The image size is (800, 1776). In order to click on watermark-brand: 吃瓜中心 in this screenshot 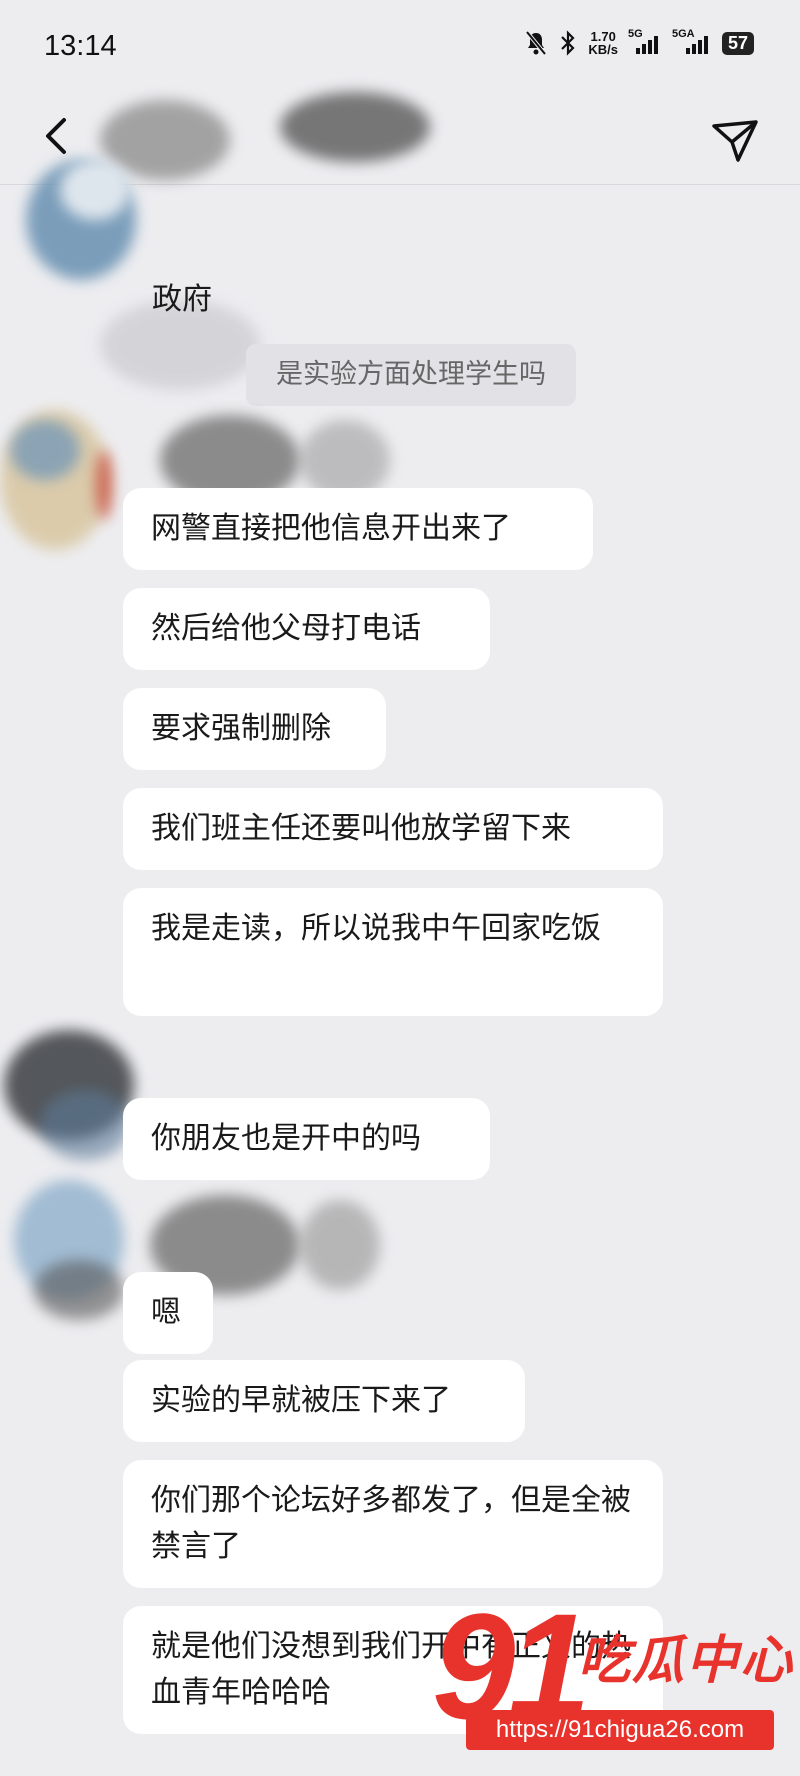, I will do `click(686, 1661)`.